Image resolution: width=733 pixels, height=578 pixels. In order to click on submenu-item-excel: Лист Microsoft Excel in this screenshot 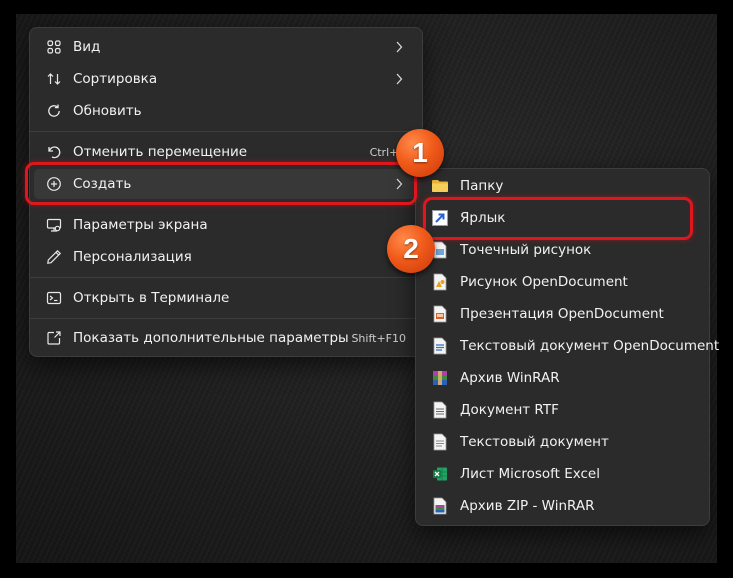, I will do `click(562, 474)`.